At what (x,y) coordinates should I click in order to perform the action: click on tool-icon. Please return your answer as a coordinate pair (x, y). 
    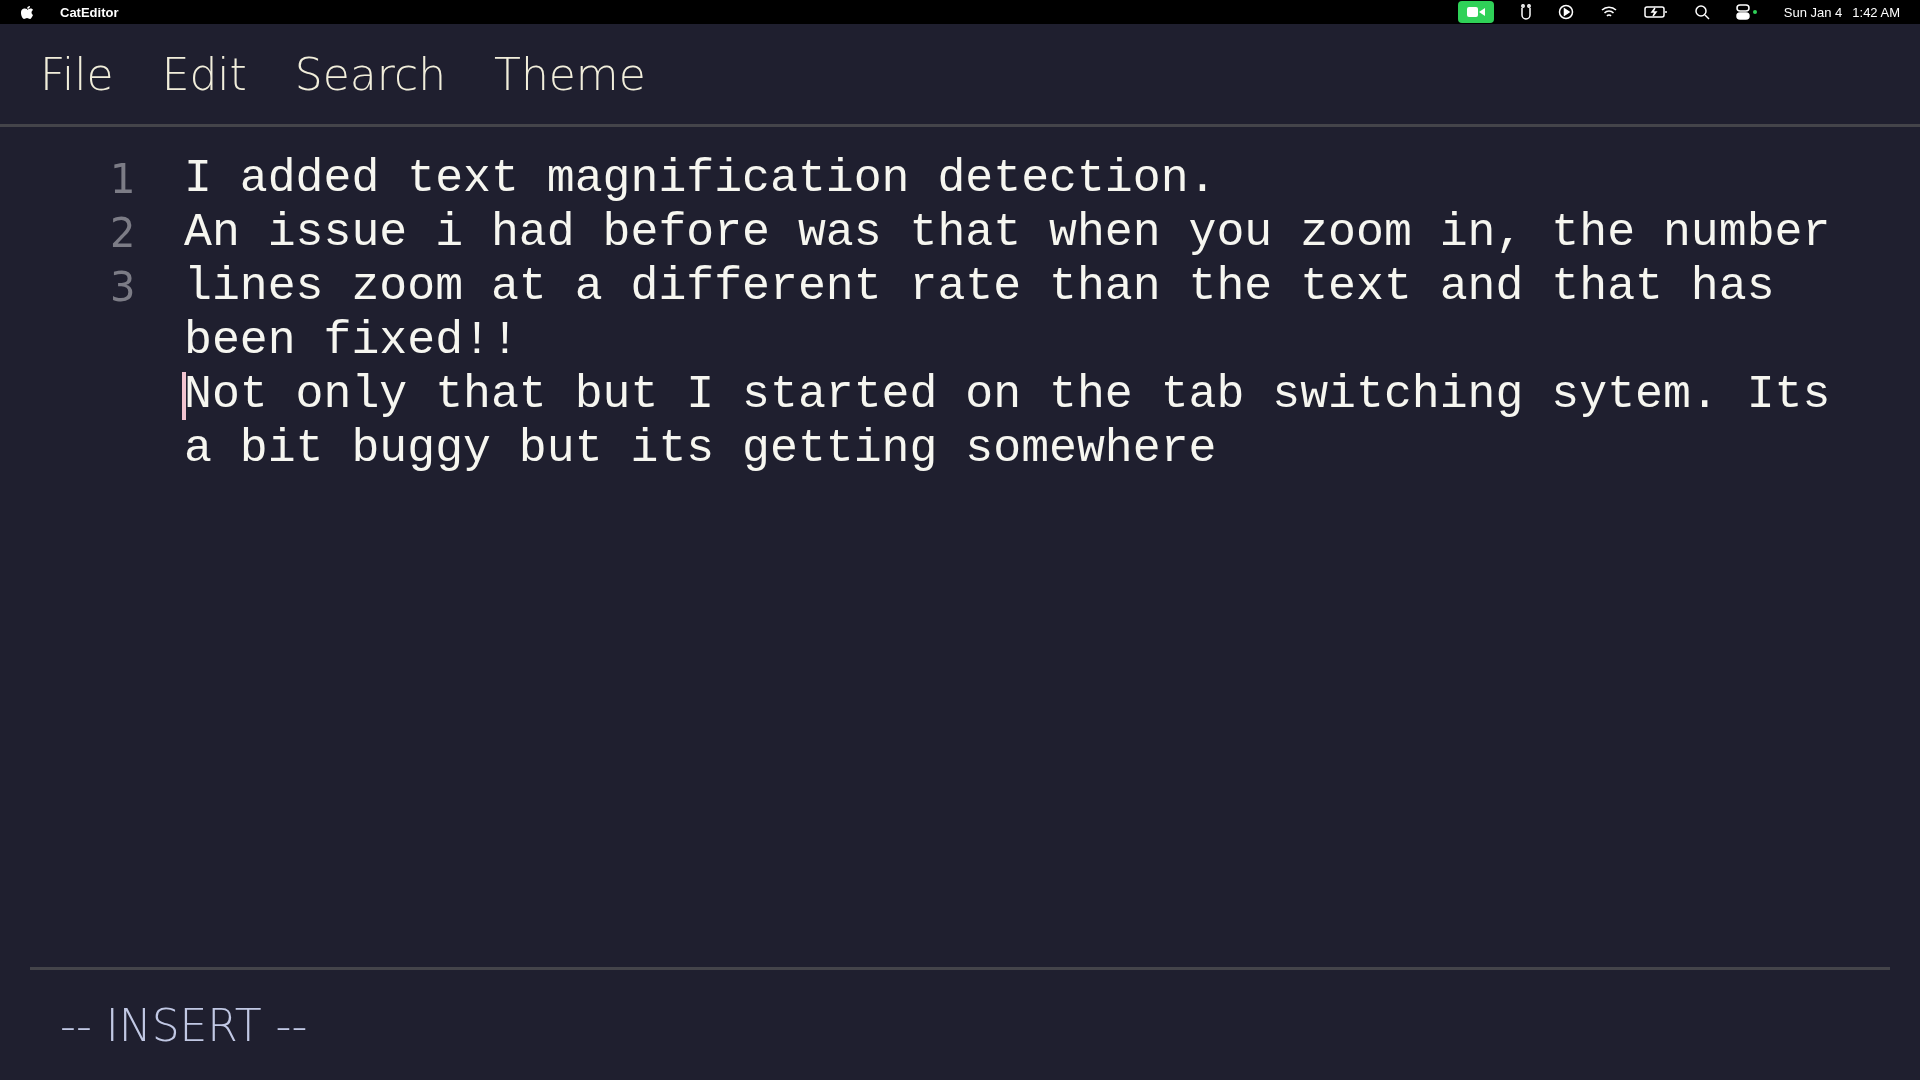
    Looking at the image, I should click on (1525, 12).